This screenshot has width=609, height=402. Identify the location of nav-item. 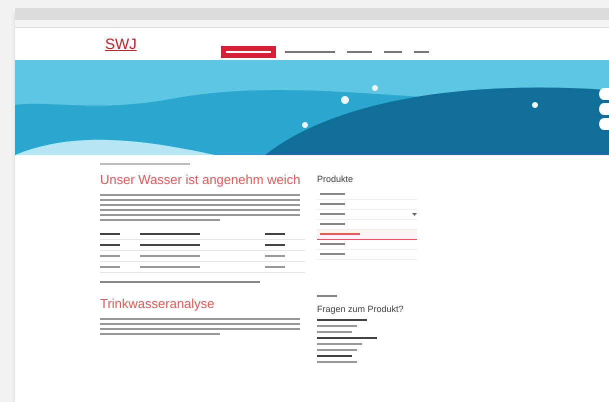
(248, 52).